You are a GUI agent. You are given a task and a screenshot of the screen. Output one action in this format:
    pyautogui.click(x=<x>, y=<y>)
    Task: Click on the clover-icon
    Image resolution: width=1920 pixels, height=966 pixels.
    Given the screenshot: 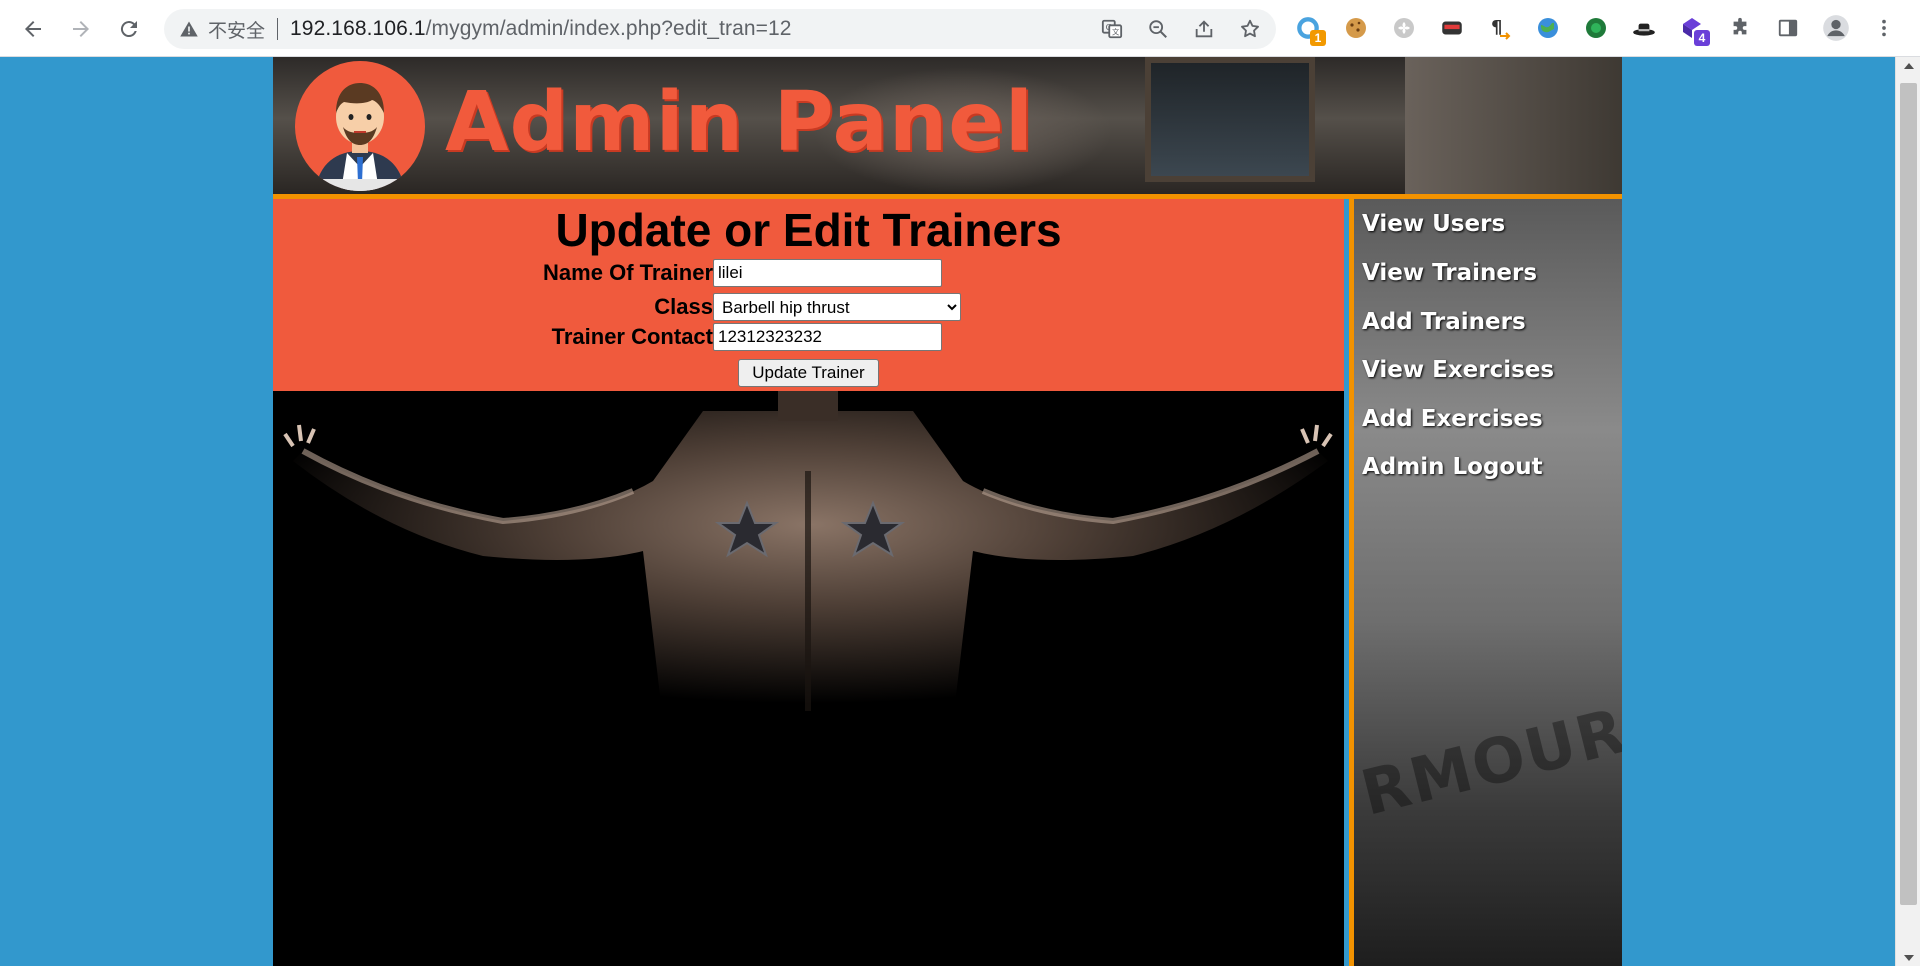 What is the action you would take?
    pyautogui.click(x=1404, y=28)
    